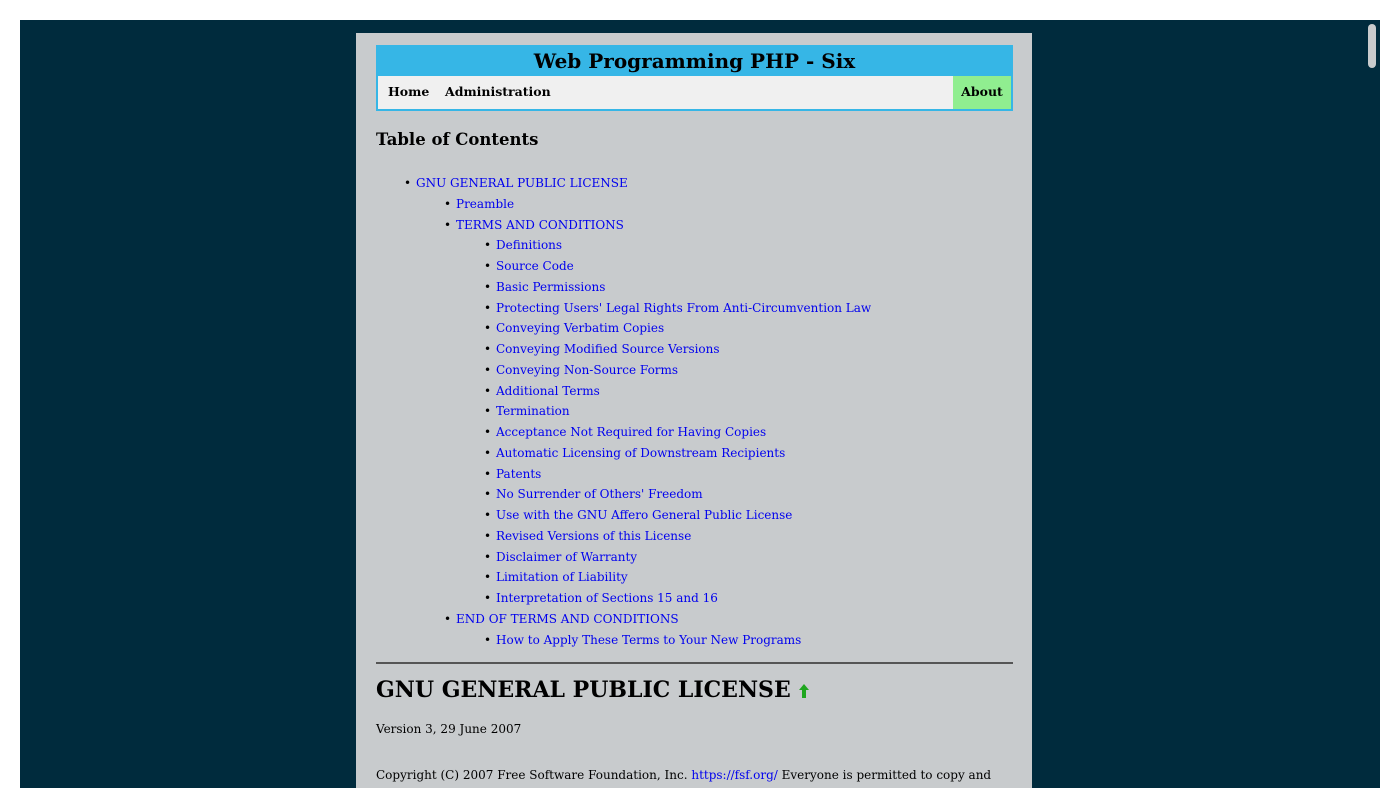 Image resolution: width=1400 pixels, height=808 pixels. I want to click on toc-link: Conveying Modified Source Versions, so click(608, 349).